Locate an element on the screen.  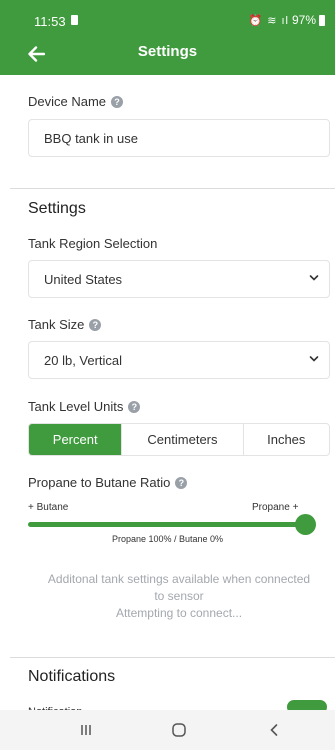
home-button is located at coordinates (179, 730).